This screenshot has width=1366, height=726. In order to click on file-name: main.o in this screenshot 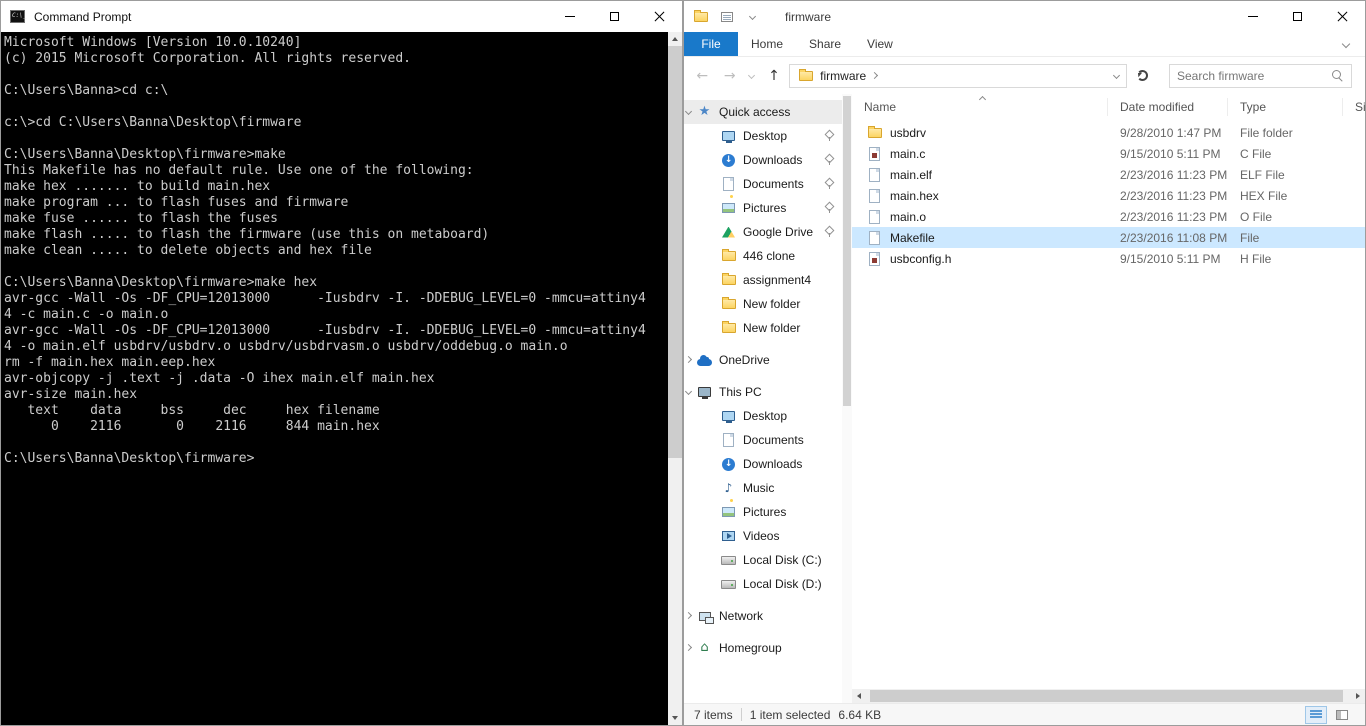, I will do `click(908, 216)`.